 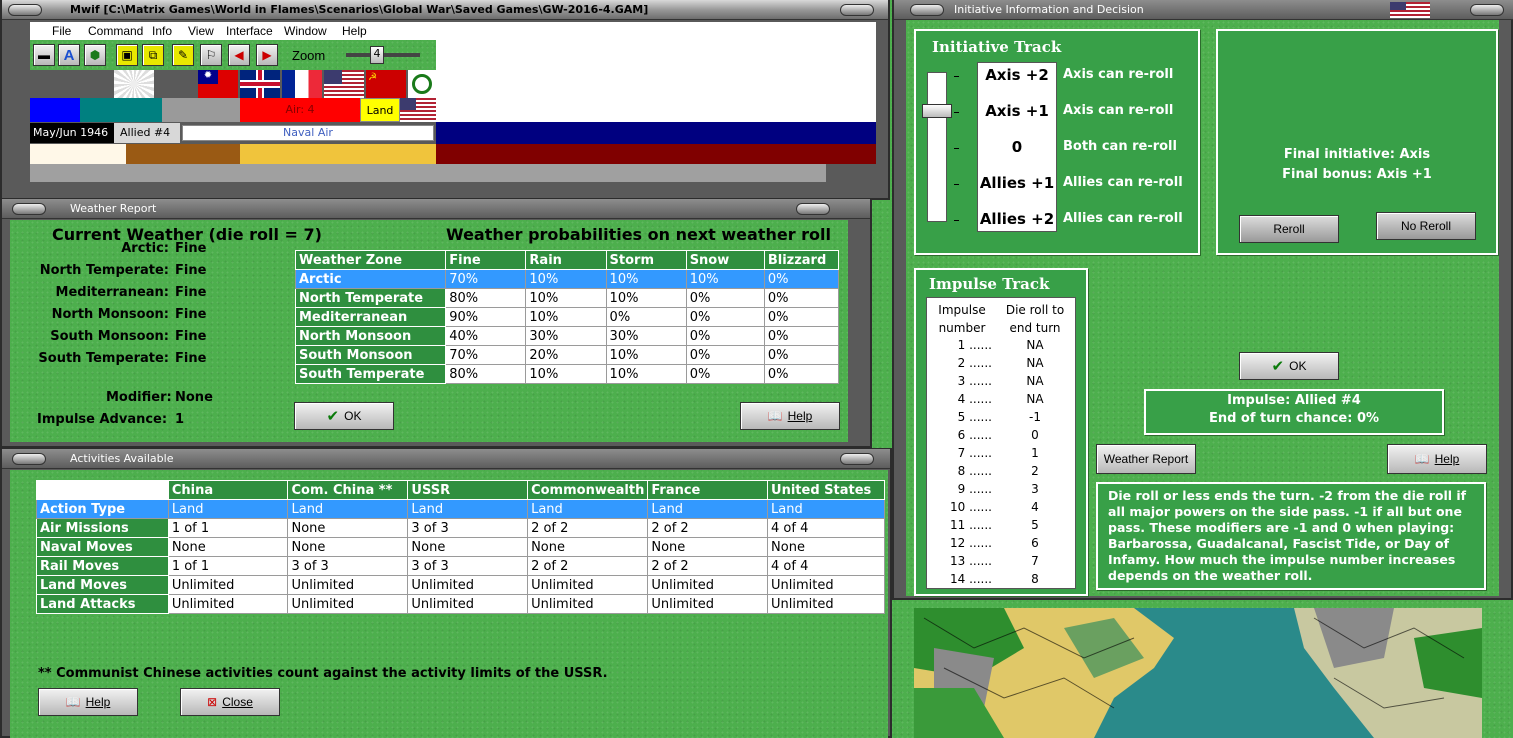 What do you see at coordinates (29, 459) in the screenshot?
I see `activities-control-left` at bounding box center [29, 459].